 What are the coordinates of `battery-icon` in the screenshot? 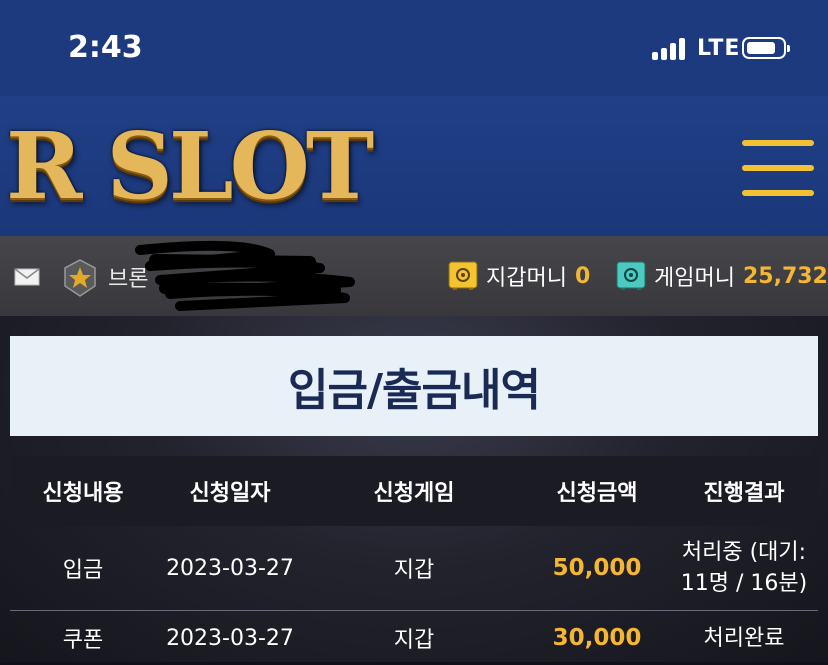 It's located at (766, 48).